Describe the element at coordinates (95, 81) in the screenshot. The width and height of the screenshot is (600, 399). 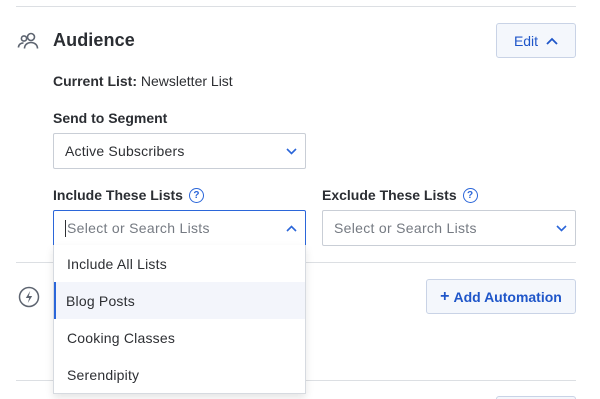
I see `current-list-label: Current List:` at that location.